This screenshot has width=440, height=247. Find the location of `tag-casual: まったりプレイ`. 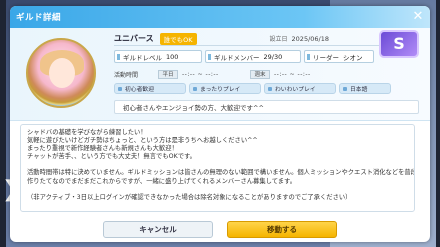

tag-casual: まったりプレイ is located at coordinates (225, 88).